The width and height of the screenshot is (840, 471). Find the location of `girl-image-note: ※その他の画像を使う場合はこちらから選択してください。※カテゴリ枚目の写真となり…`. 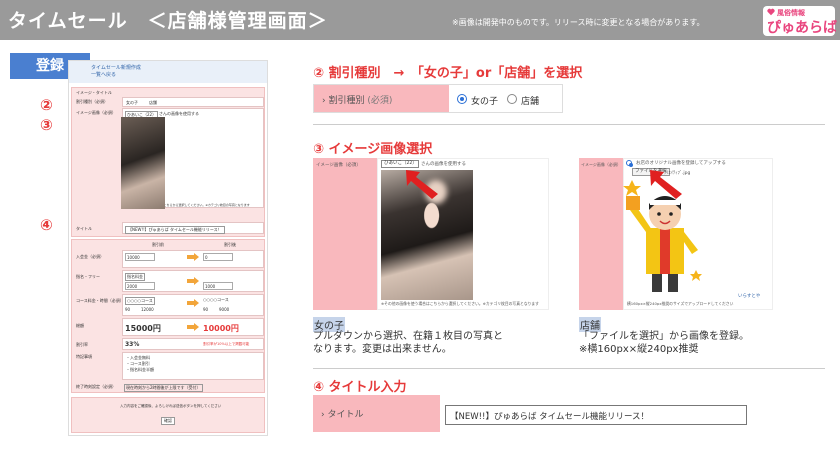

girl-image-note: ※その他の画像を使う場合はこちらから選択してください。※カテゴリ枚目の写真となり… is located at coordinates (460, 303).